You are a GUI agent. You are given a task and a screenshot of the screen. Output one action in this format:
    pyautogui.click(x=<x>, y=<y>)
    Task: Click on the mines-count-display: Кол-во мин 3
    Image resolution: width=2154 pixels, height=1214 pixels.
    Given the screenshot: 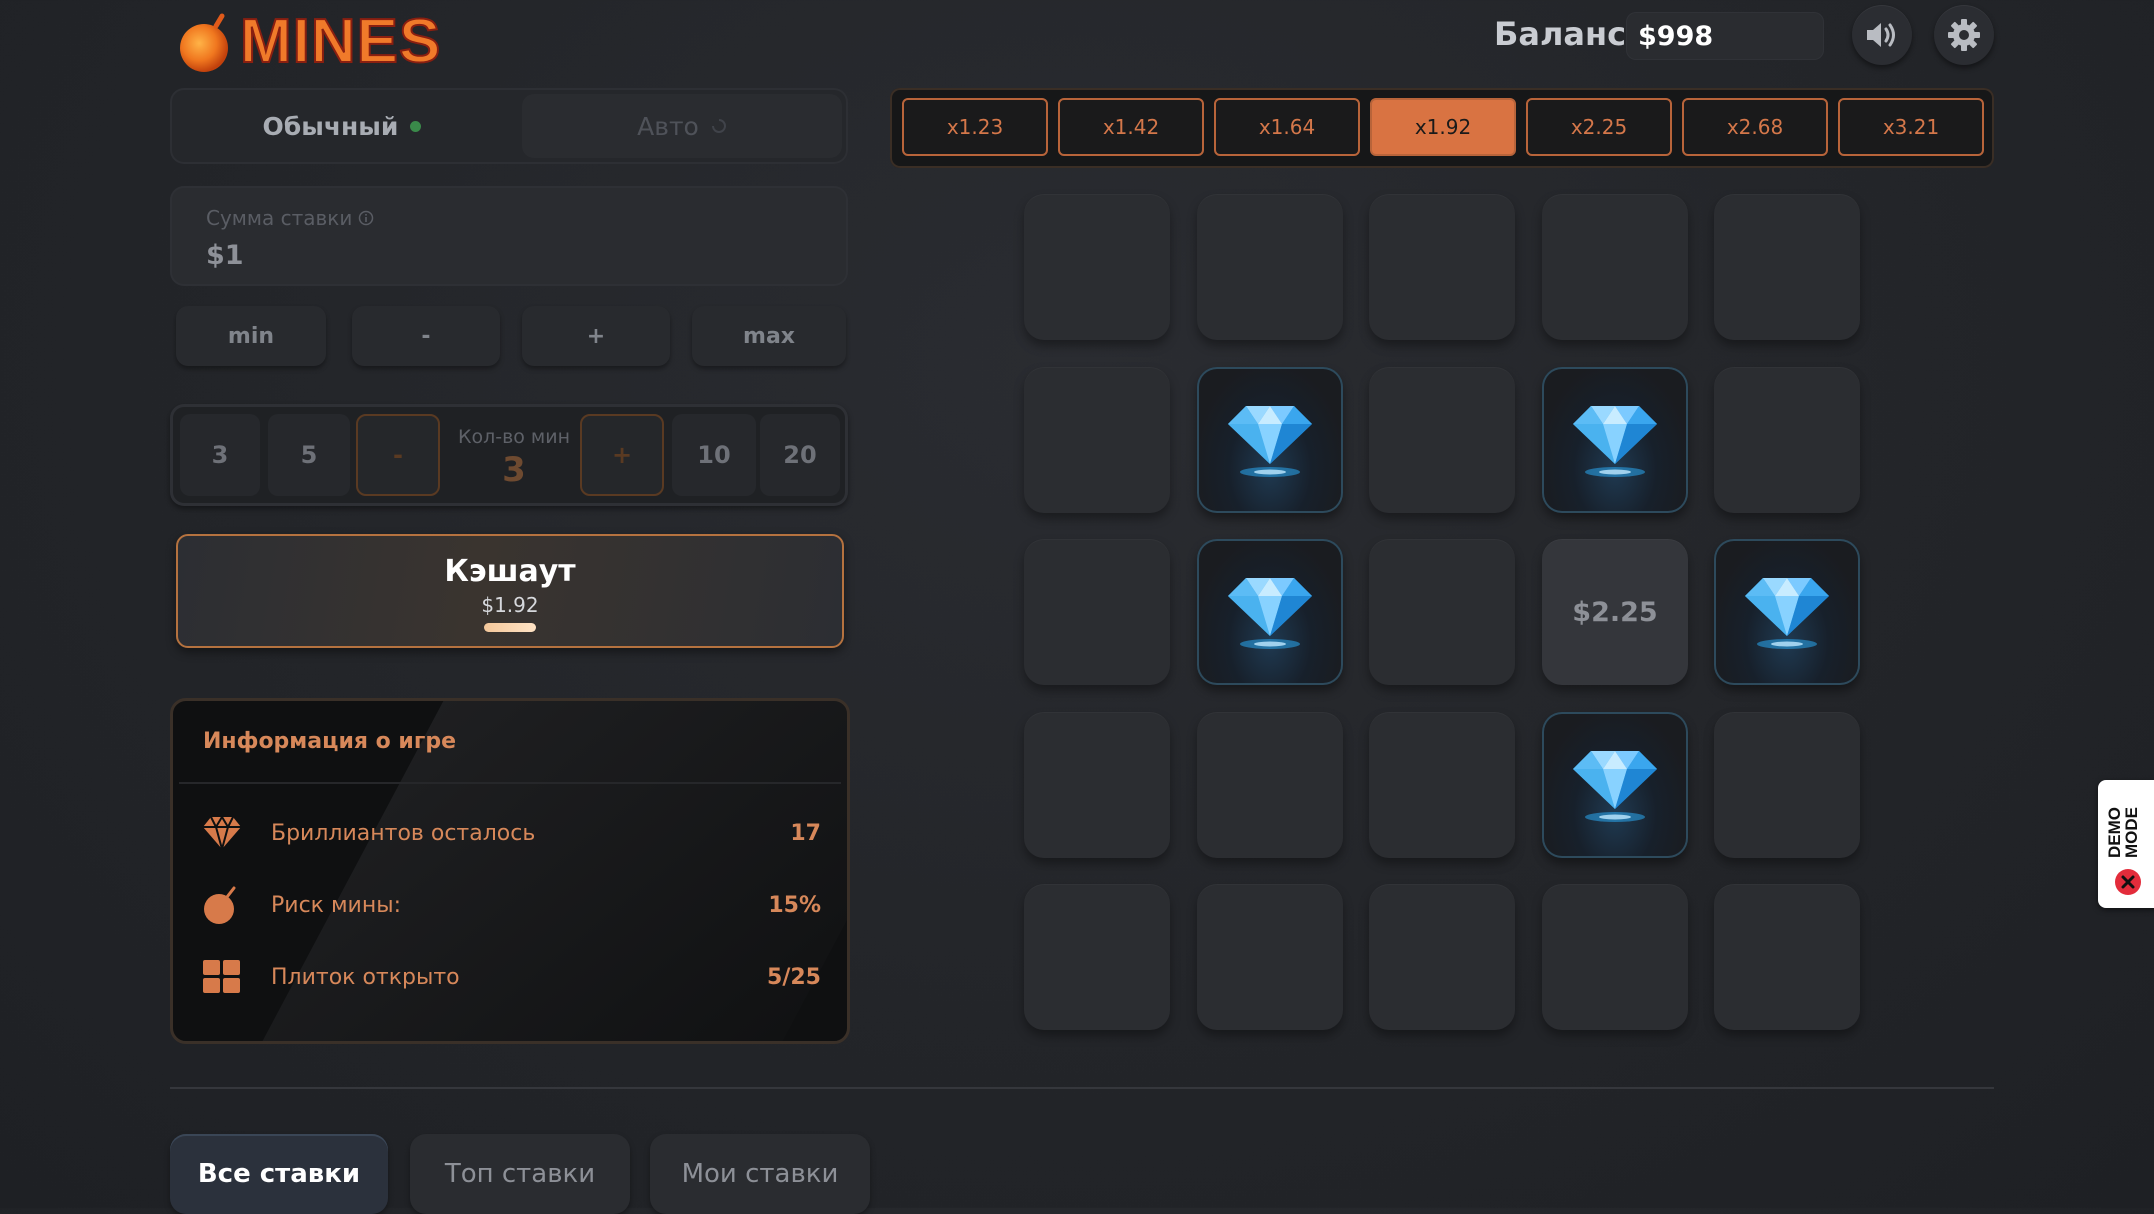 What is the action you would take?
    pyautogui.click(x=514, y=455)
    